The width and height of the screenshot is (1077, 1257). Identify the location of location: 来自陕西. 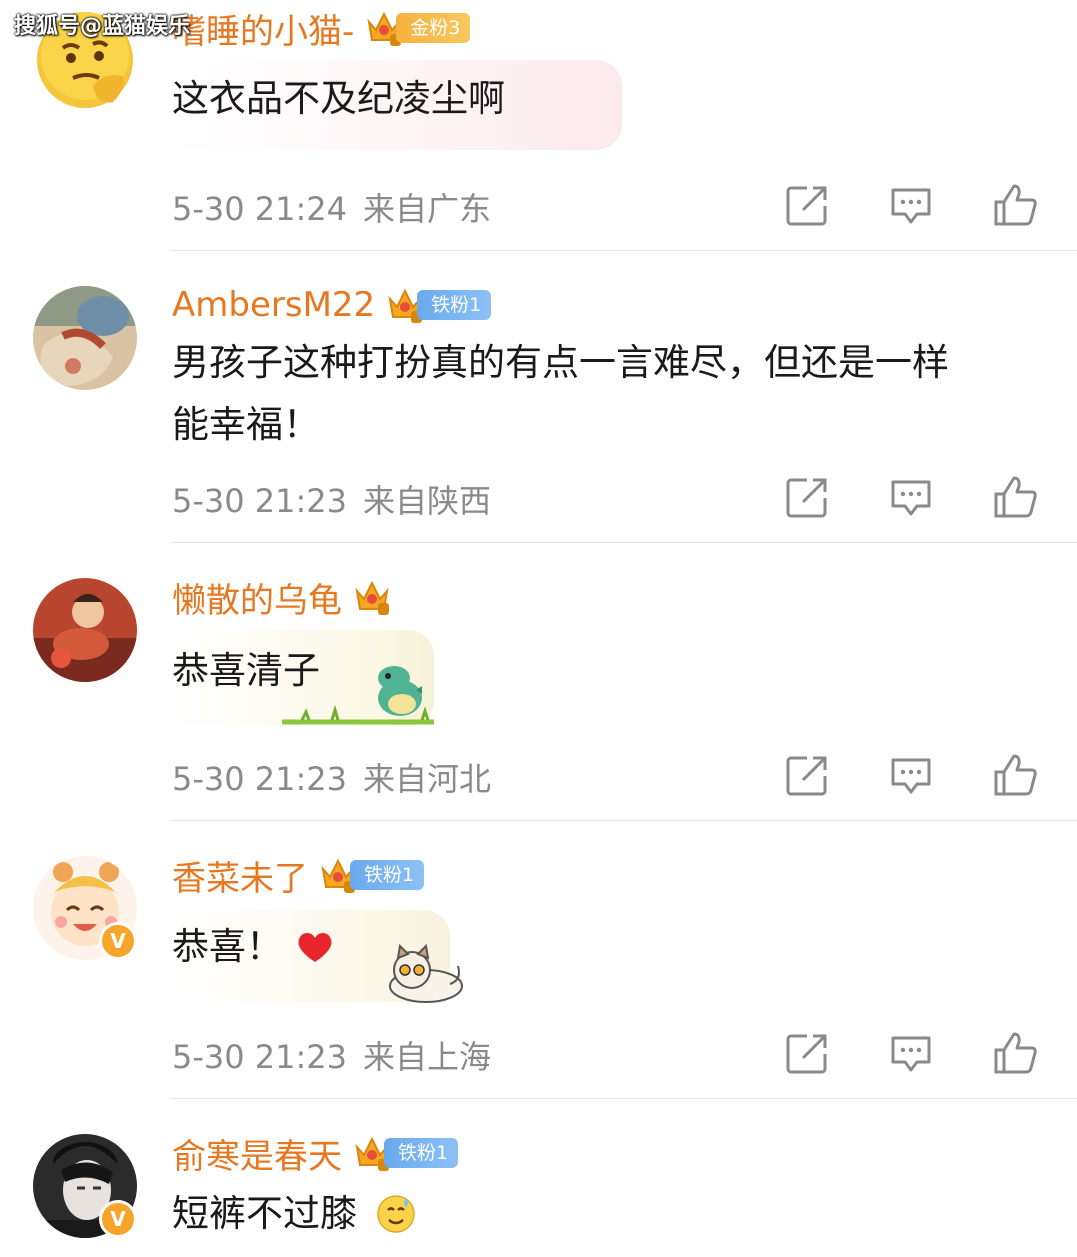
(427, 501).